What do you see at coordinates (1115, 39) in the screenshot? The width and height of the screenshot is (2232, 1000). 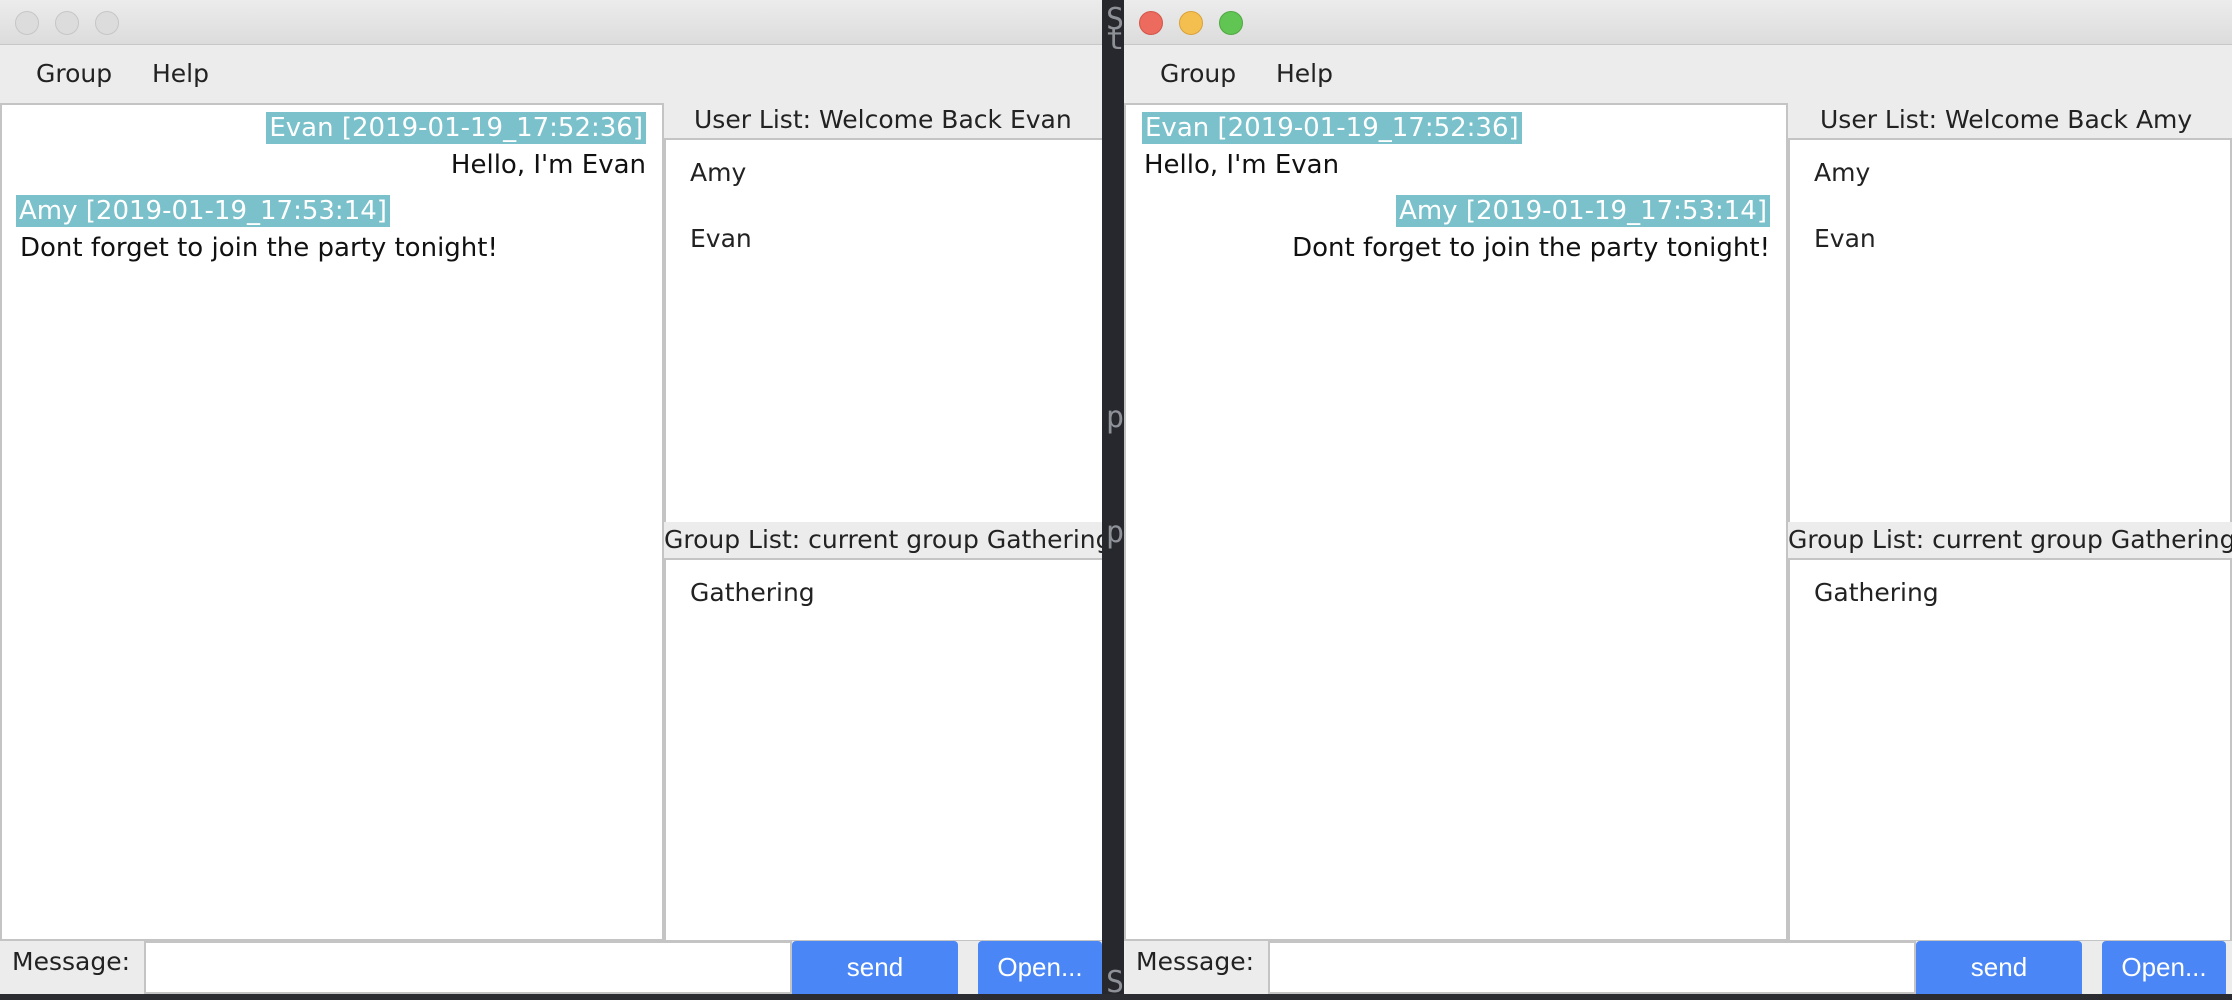 I see `desktop-text: t` at bounding box center [1115, 39].